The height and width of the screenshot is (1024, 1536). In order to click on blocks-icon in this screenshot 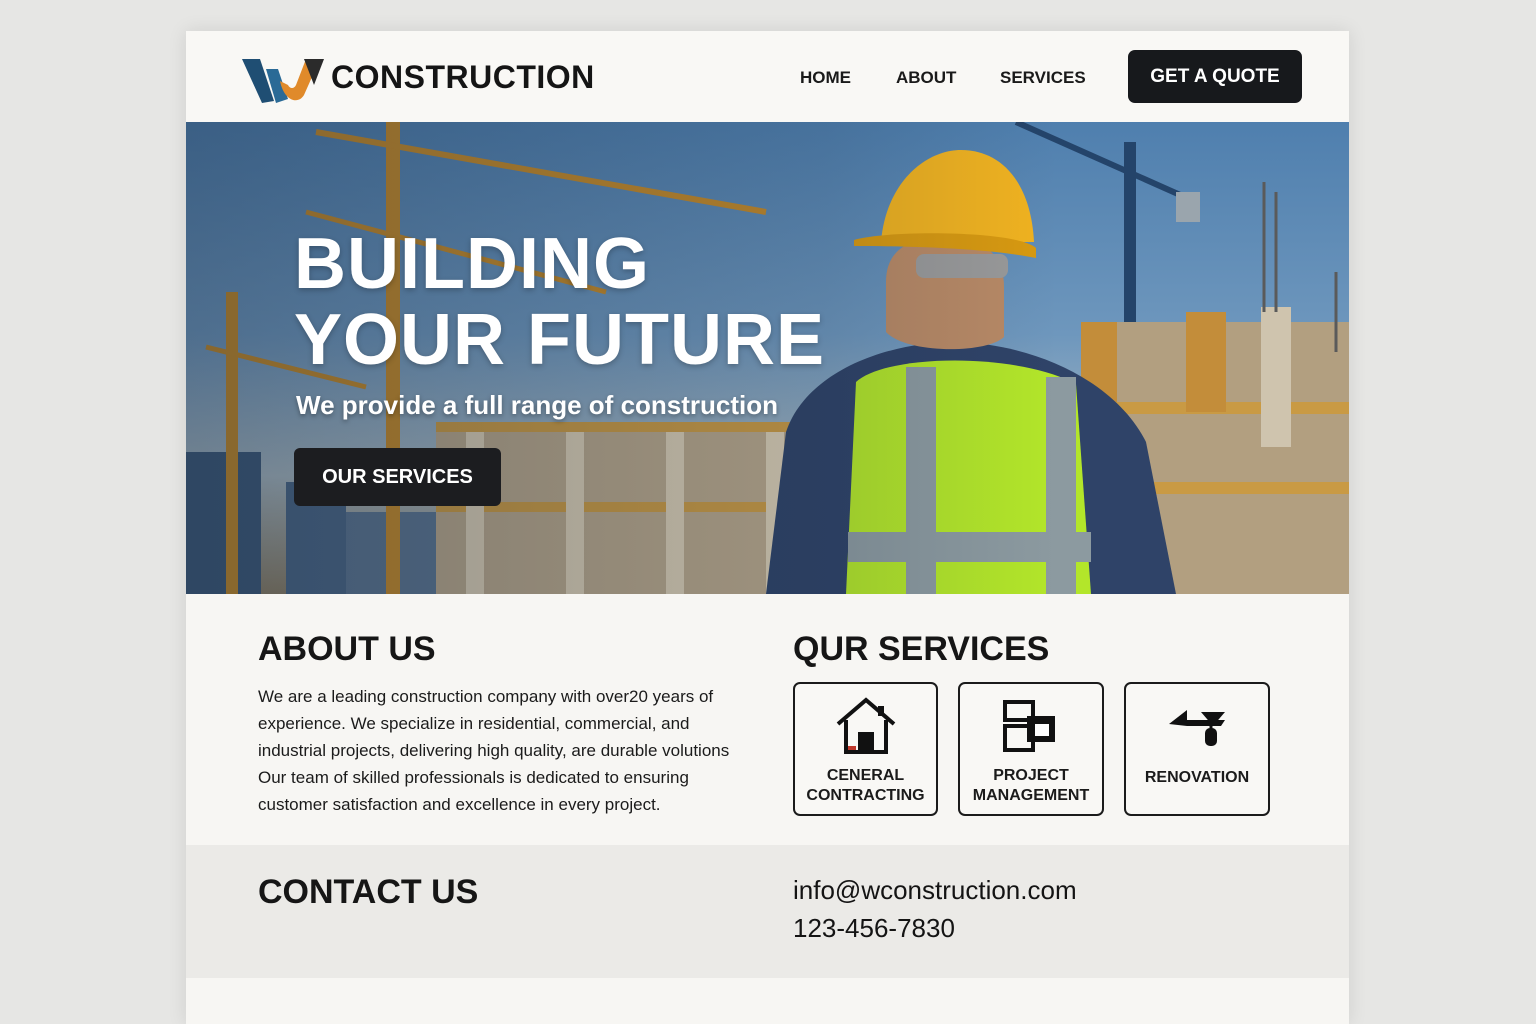, I will do `click(1029, 726)`.